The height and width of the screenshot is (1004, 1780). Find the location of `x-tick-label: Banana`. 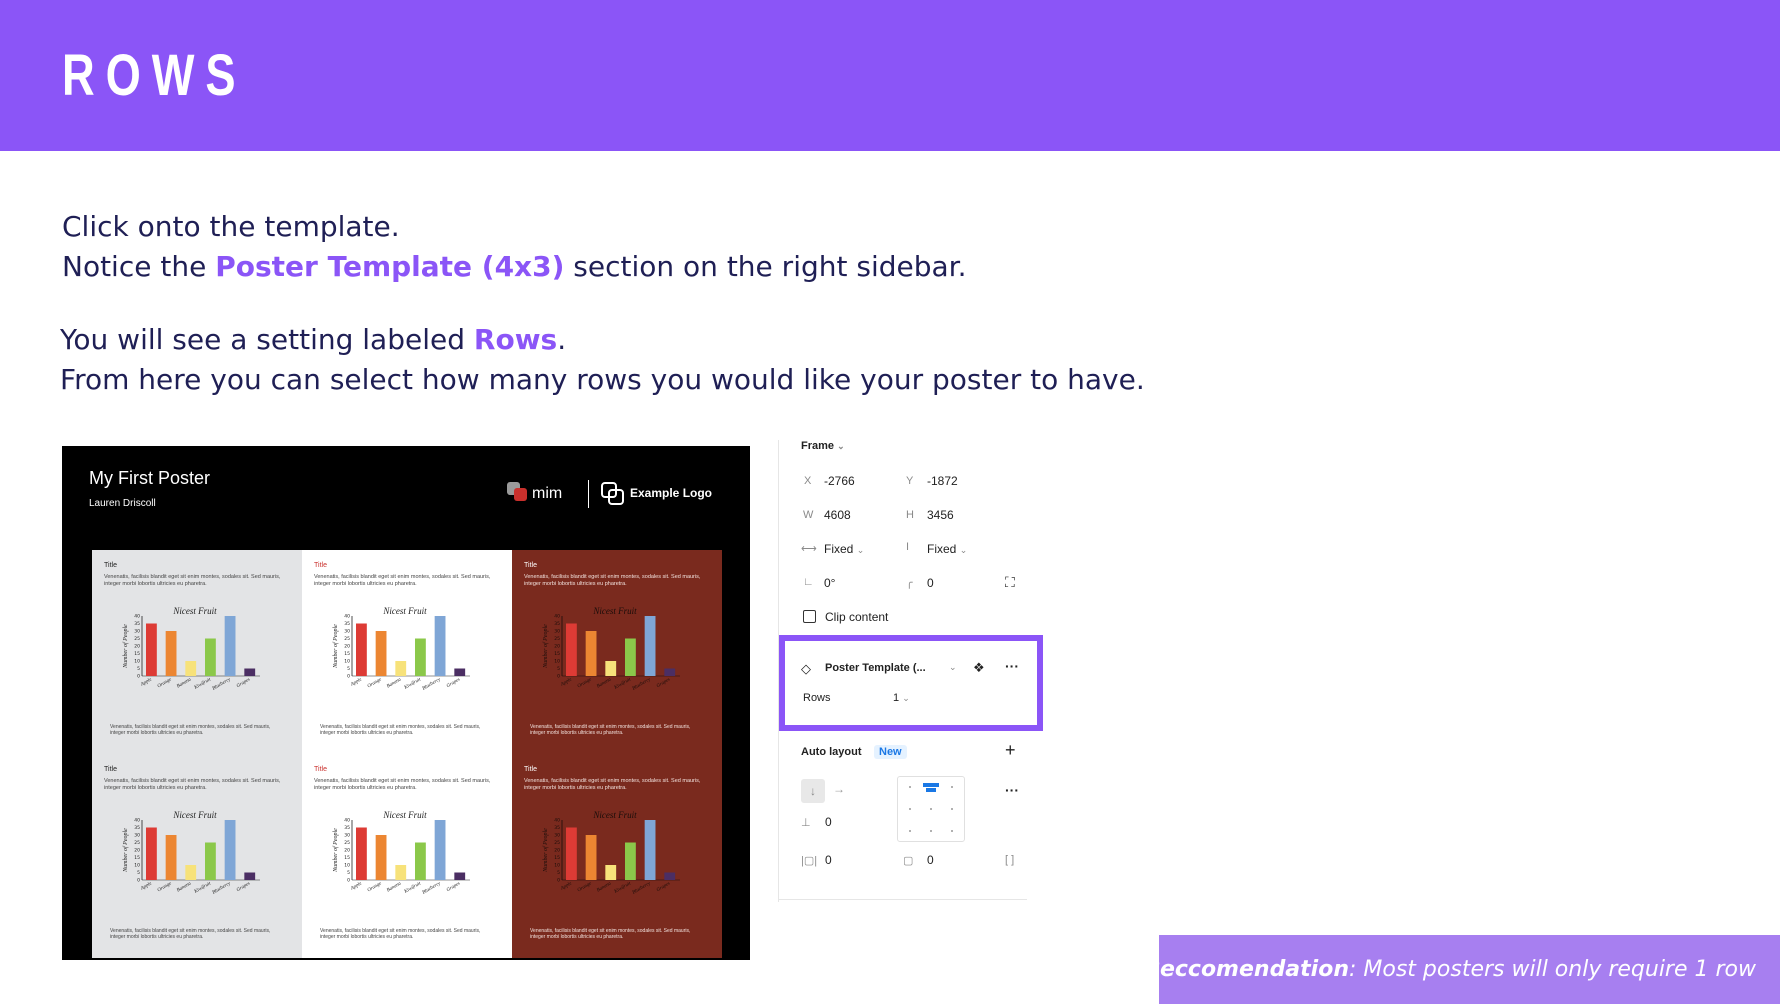

x-tick-label: Banana is located at coordinates (394, 887).